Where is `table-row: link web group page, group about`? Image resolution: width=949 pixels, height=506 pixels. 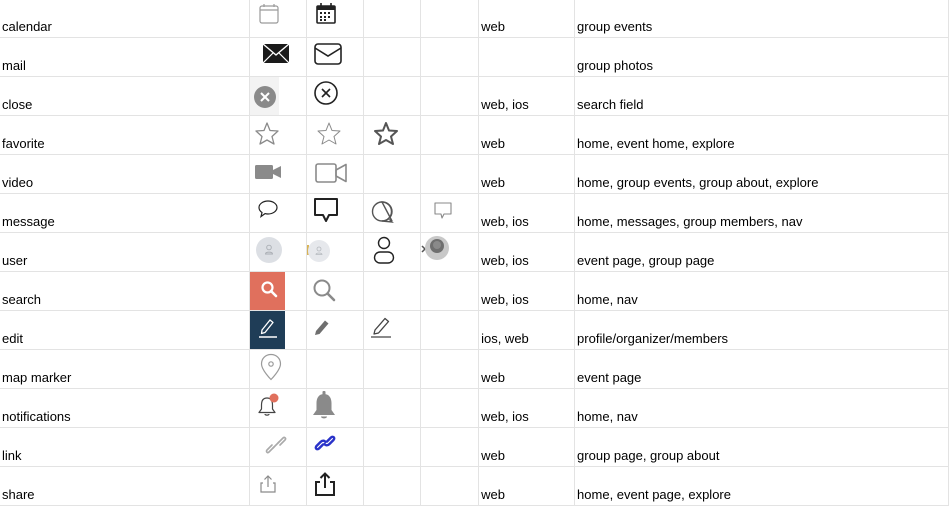 table-row: link web group page, group about is located at coordinates (474, 447).